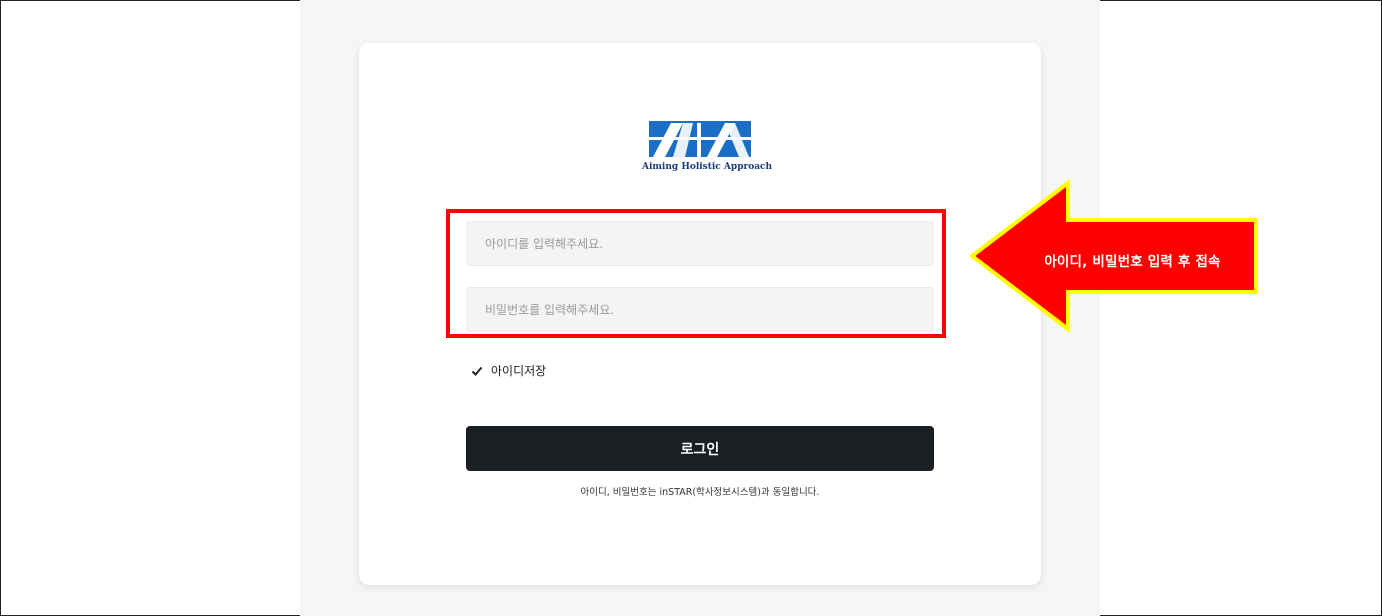 The height and width of the screenshot is (616, 1382). I want to click on login-notice: 아이디, 비밀번호는 inSTAR(학사정보시스템)과 동일합니다., so click(700, 492).